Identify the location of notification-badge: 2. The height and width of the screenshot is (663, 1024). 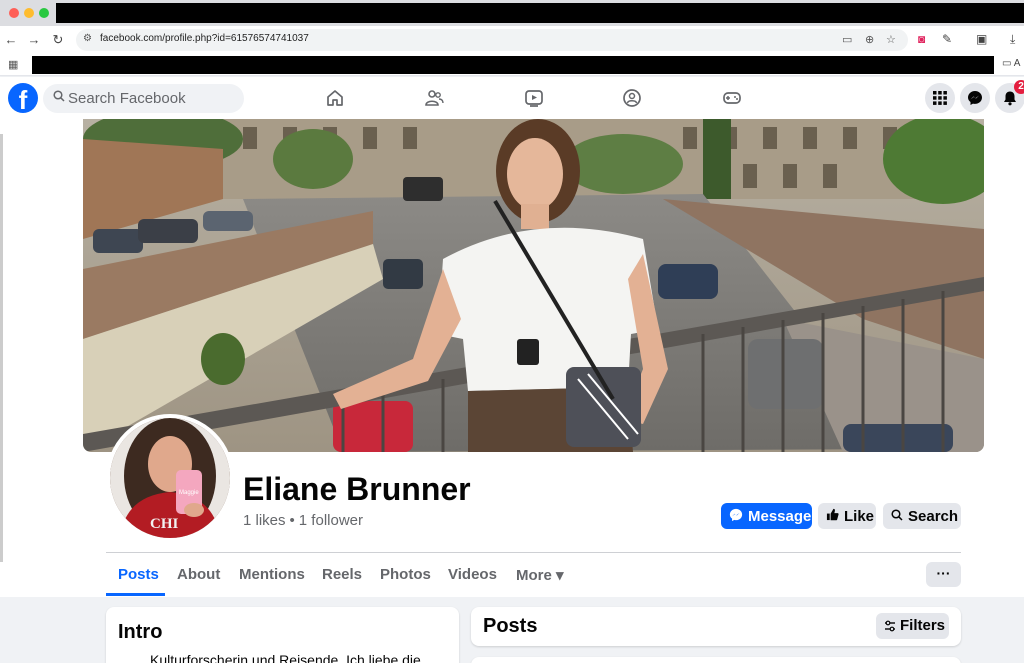
(1019, 87).